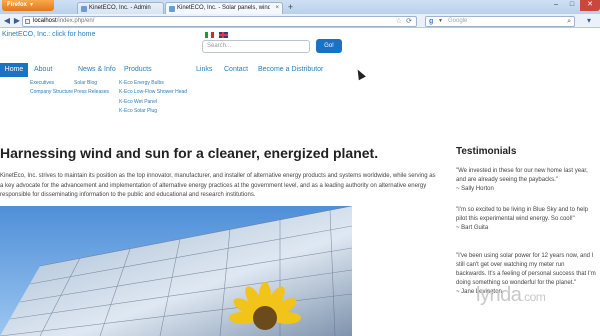 The width and height of the screenshot is (600, 336). I want to click on italian-flag-icon, so click(209, 35).